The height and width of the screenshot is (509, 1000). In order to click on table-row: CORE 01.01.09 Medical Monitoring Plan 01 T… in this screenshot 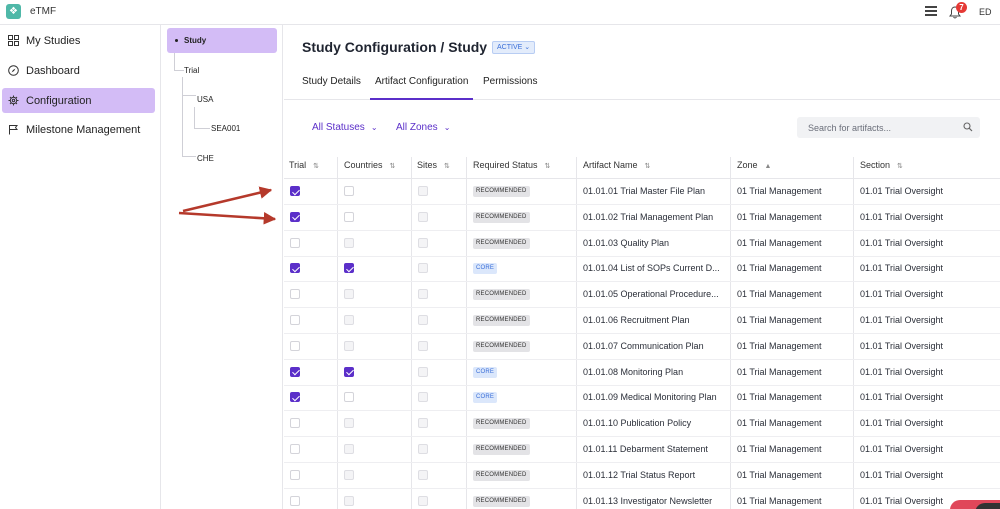, I will do `click(642, 398)`.